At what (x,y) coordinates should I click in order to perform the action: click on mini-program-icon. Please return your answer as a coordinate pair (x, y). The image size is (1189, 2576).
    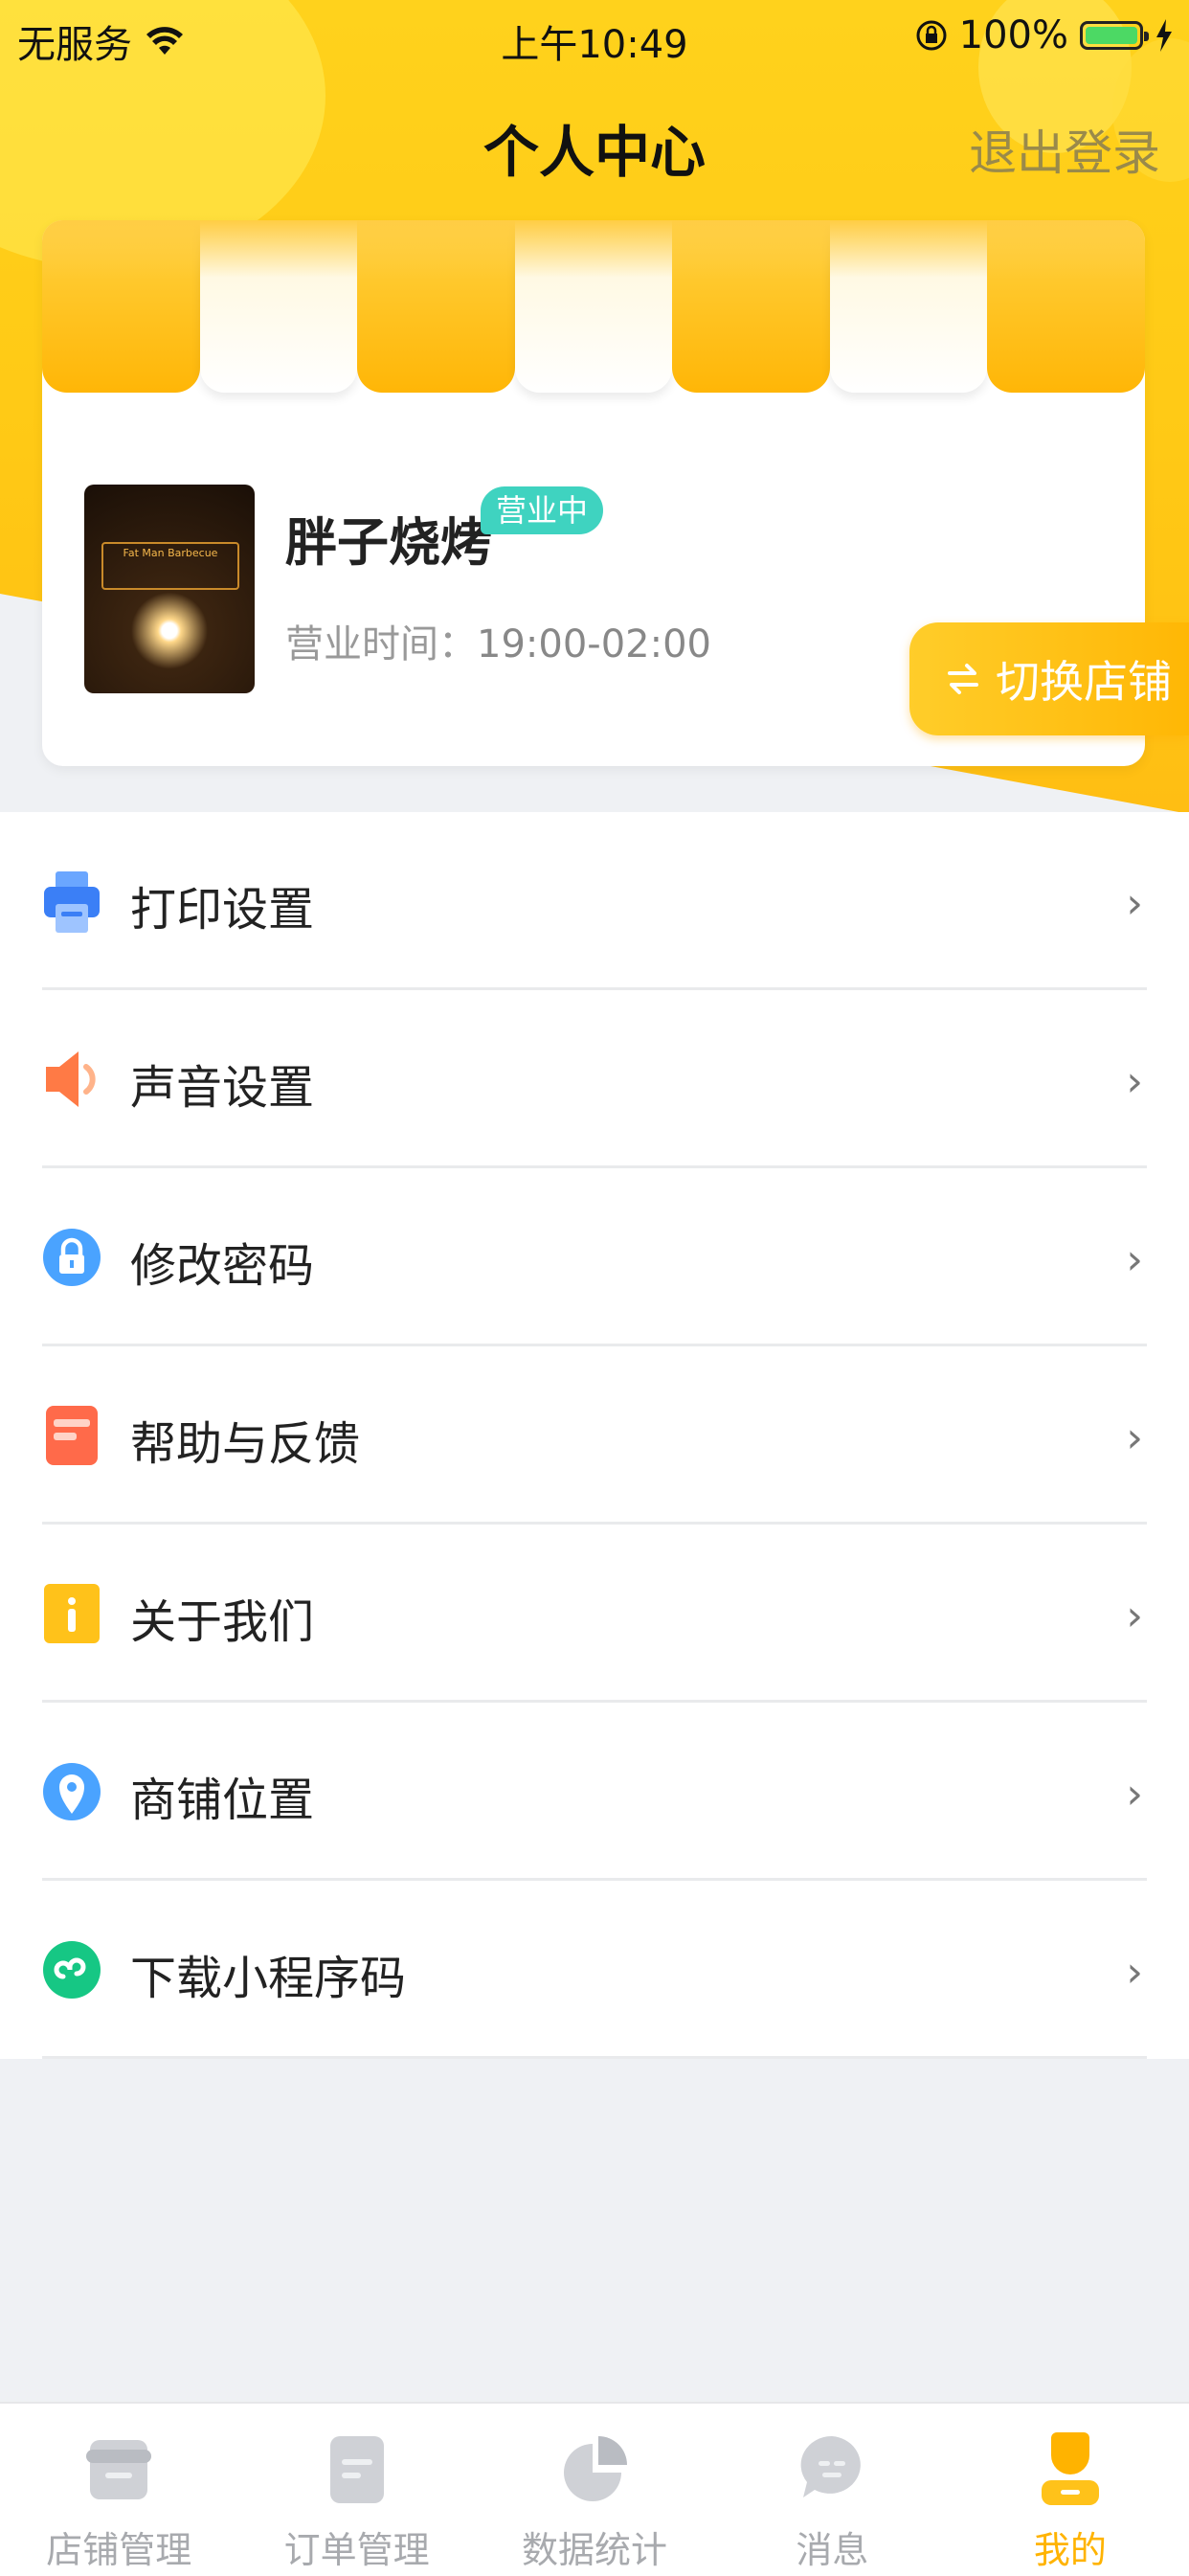
    Looking at the image, I should click on (72, 1970).